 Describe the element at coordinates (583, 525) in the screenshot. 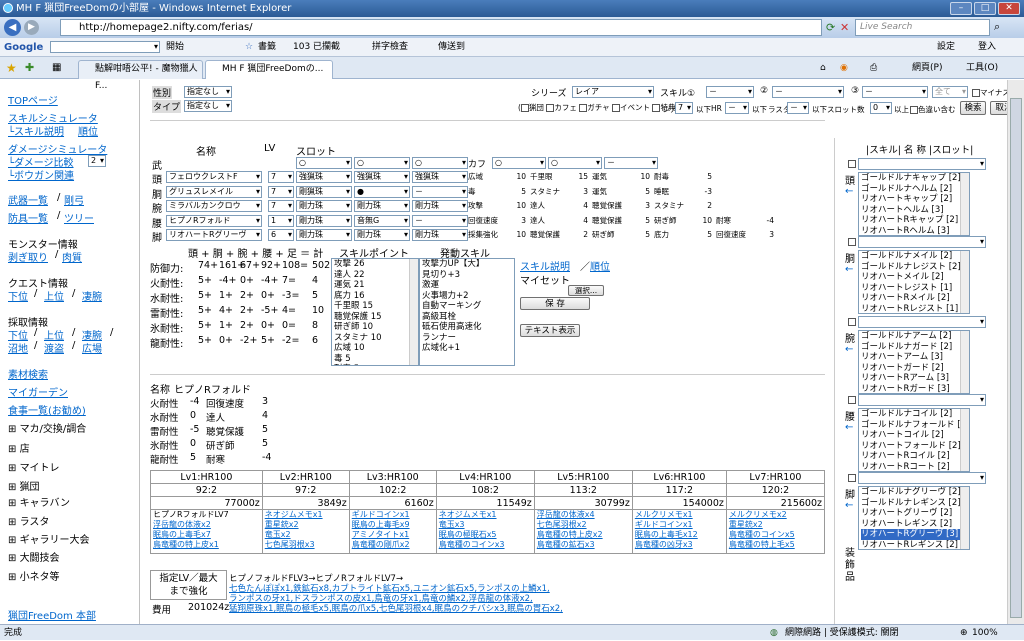

I see `material-link: 七色尾羽根x2` at that location.